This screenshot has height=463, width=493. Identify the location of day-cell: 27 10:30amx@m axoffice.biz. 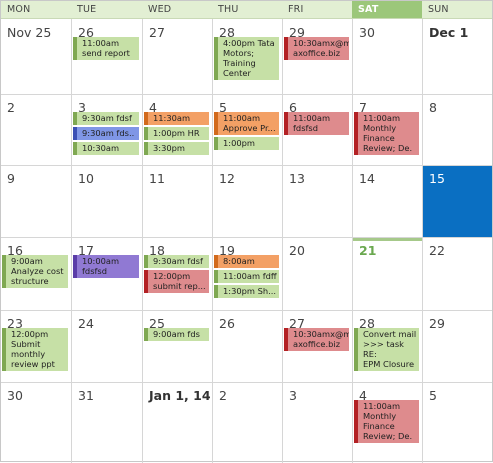
(317, 346).